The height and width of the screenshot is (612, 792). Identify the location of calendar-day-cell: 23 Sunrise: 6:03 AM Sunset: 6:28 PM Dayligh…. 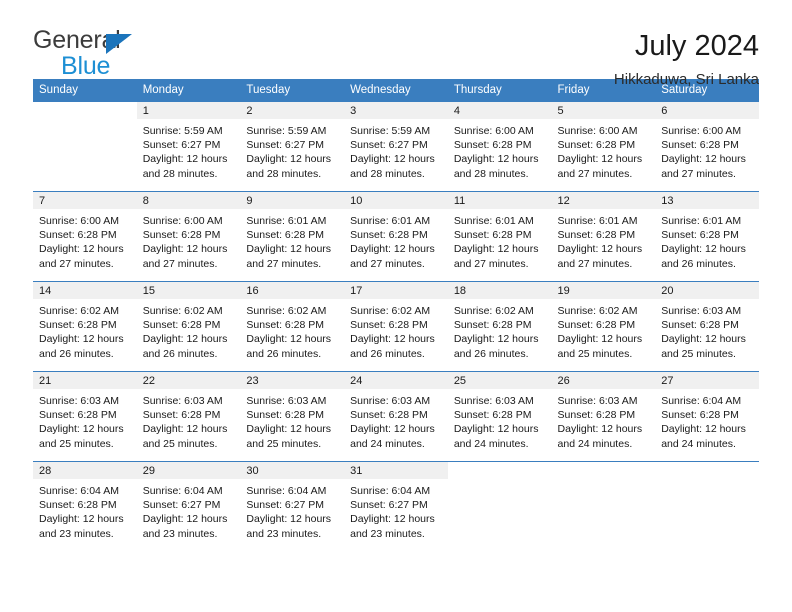
(292, 416).